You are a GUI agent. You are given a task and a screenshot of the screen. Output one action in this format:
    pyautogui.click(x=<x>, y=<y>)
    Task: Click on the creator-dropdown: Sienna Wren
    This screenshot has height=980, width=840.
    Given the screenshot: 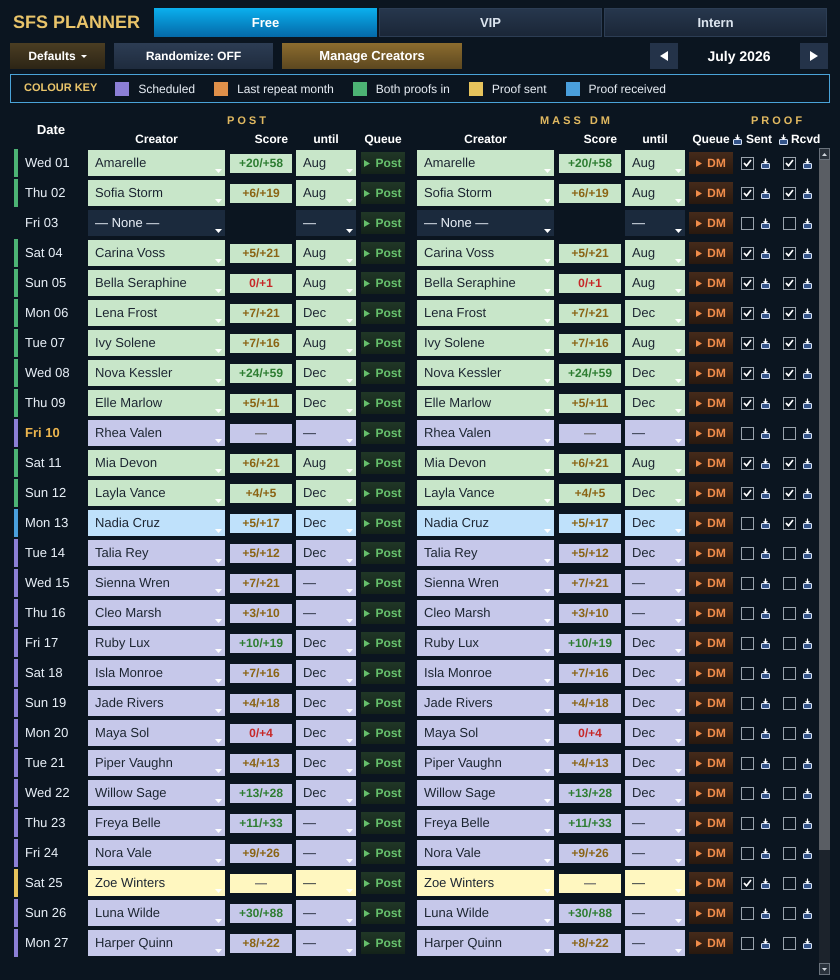 What is the action you would take?
    pyautogui.click(x=156, y=583)
    